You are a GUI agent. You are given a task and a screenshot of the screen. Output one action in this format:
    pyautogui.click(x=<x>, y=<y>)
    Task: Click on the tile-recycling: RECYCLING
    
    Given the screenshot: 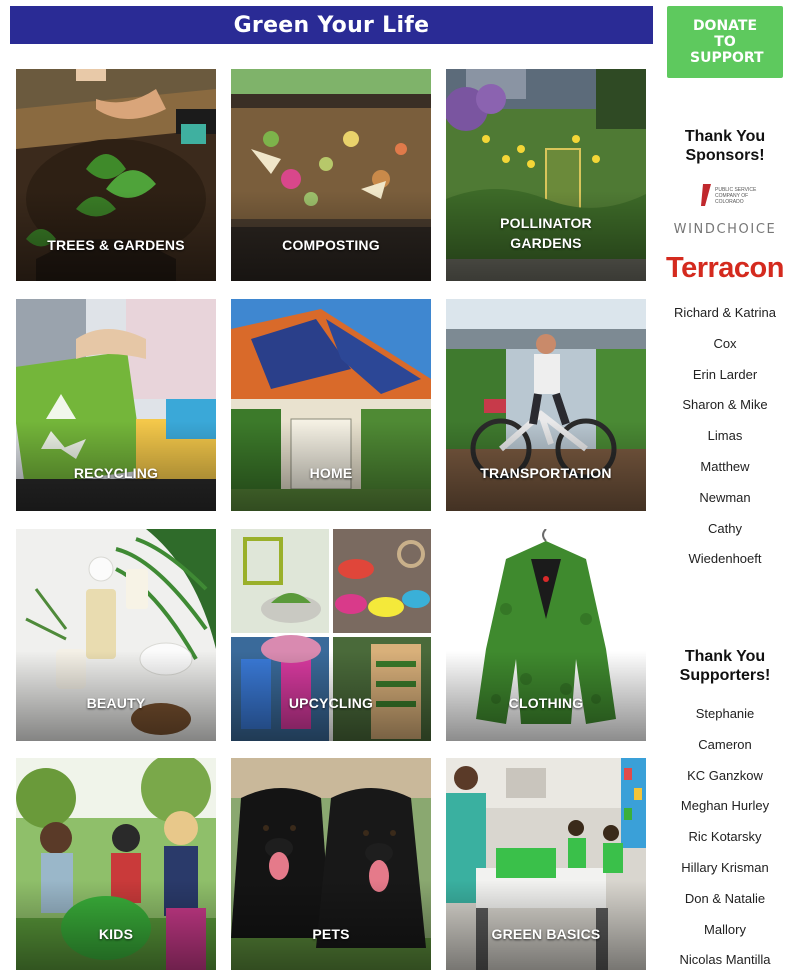 What is the action you would take?
    pyautogui.click(x=116, y=405)
    